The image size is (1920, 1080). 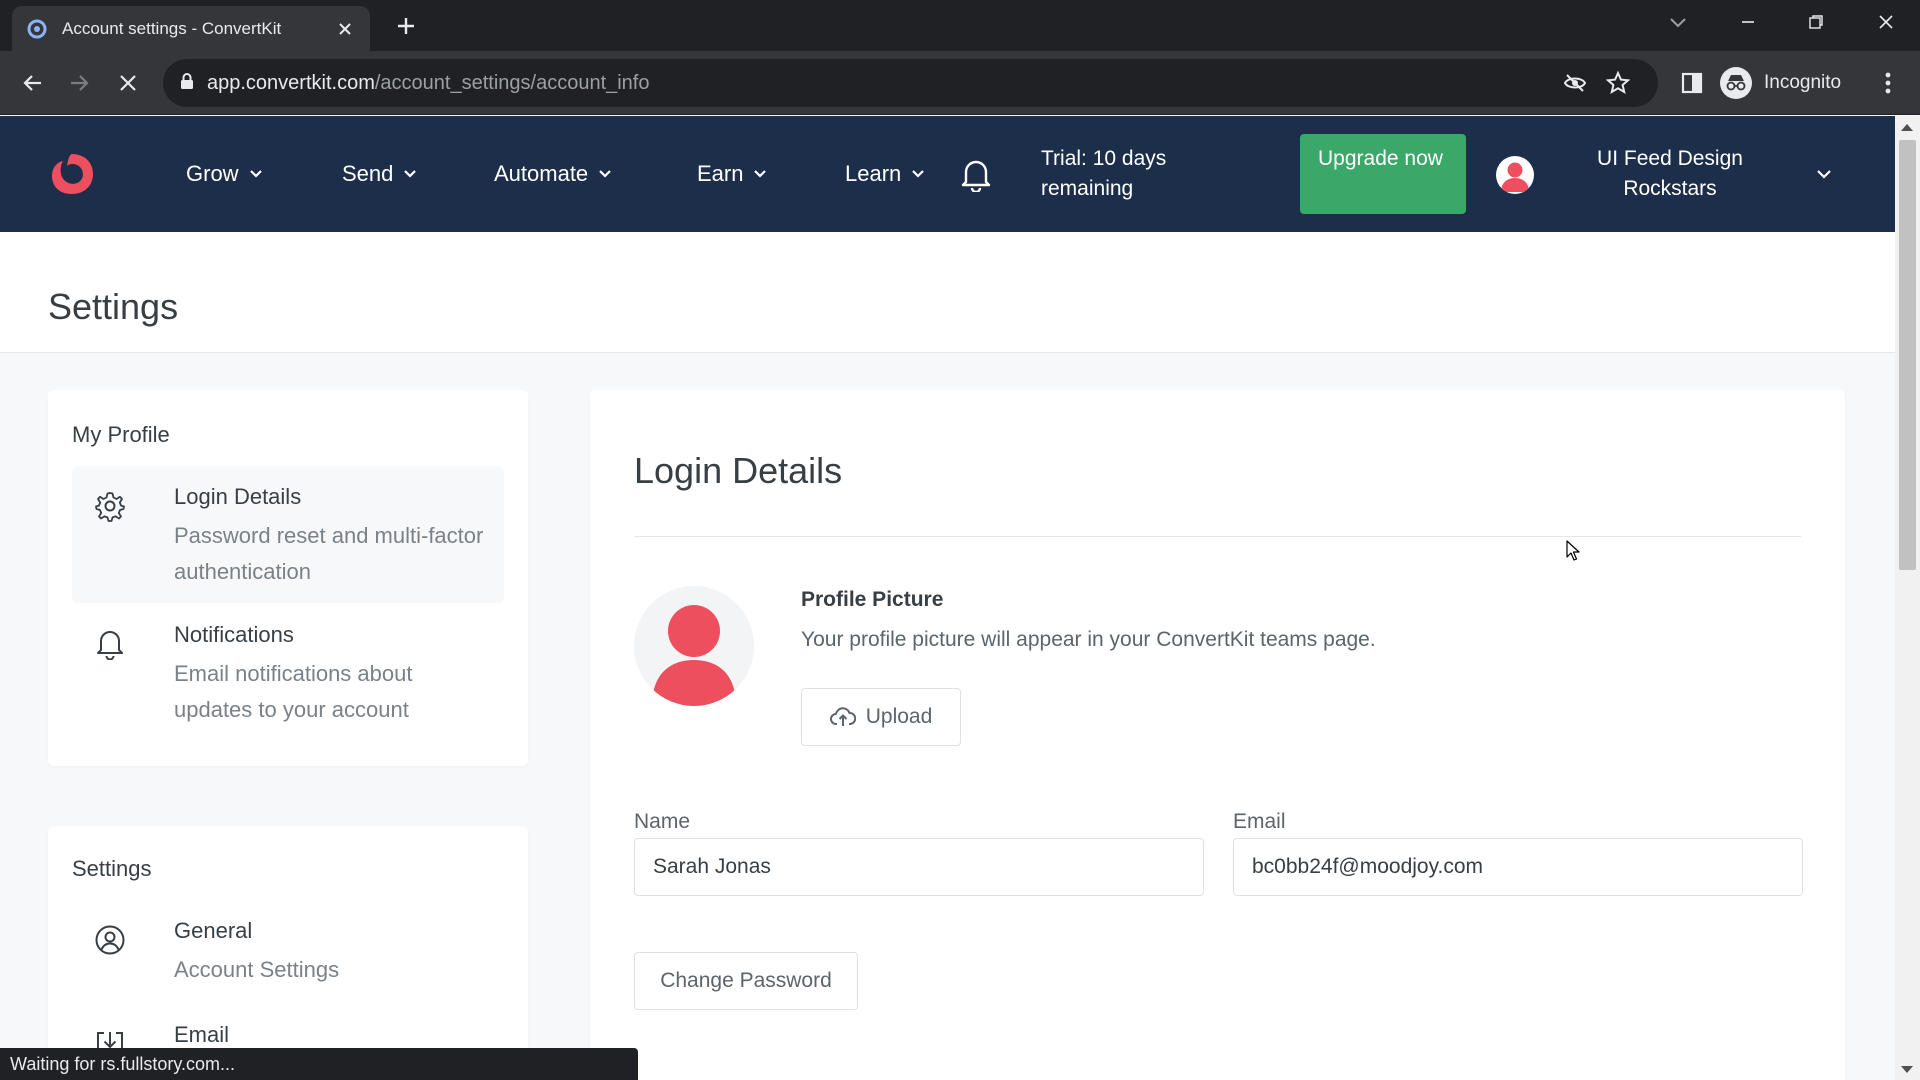 What do you see at coordinates (406, 26) in the screenshot?
I see `new-tab-icon` at bounding box center [406, 26].